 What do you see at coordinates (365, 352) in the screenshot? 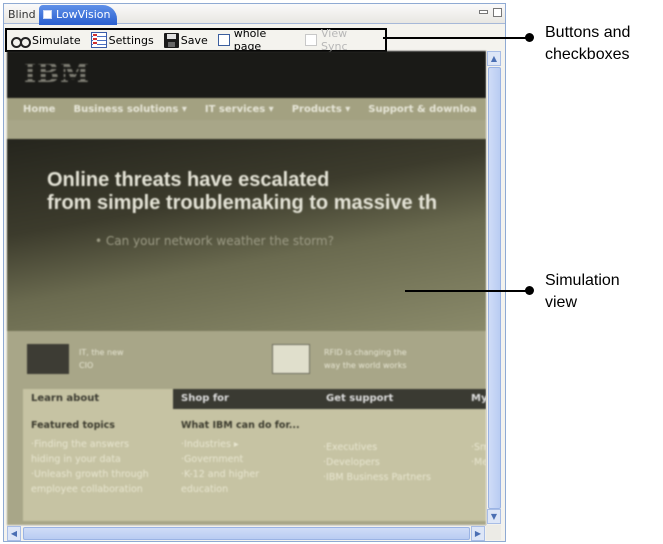
I see `teaser-line: RFID is changing the` at bounding box center [365, 352].